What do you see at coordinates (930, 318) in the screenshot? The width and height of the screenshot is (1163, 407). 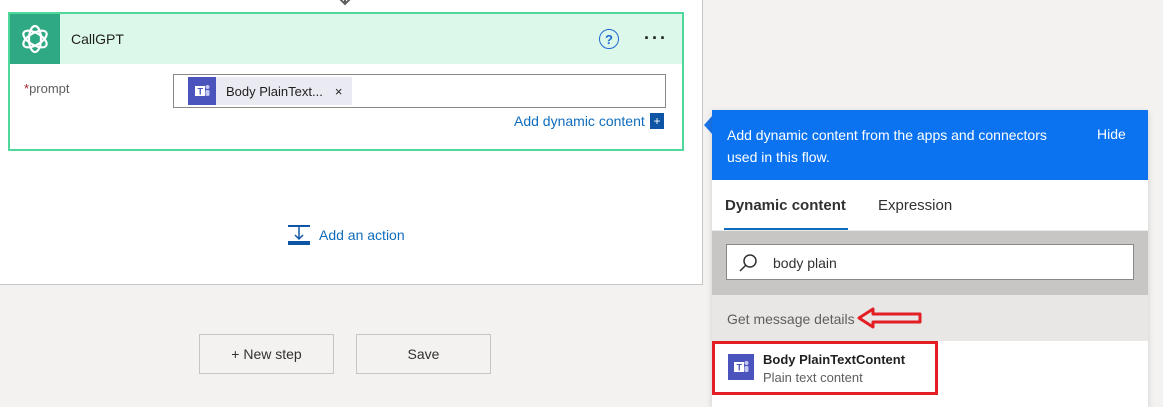 I see `group-header: Get message details` at bounding box center [930, 318].